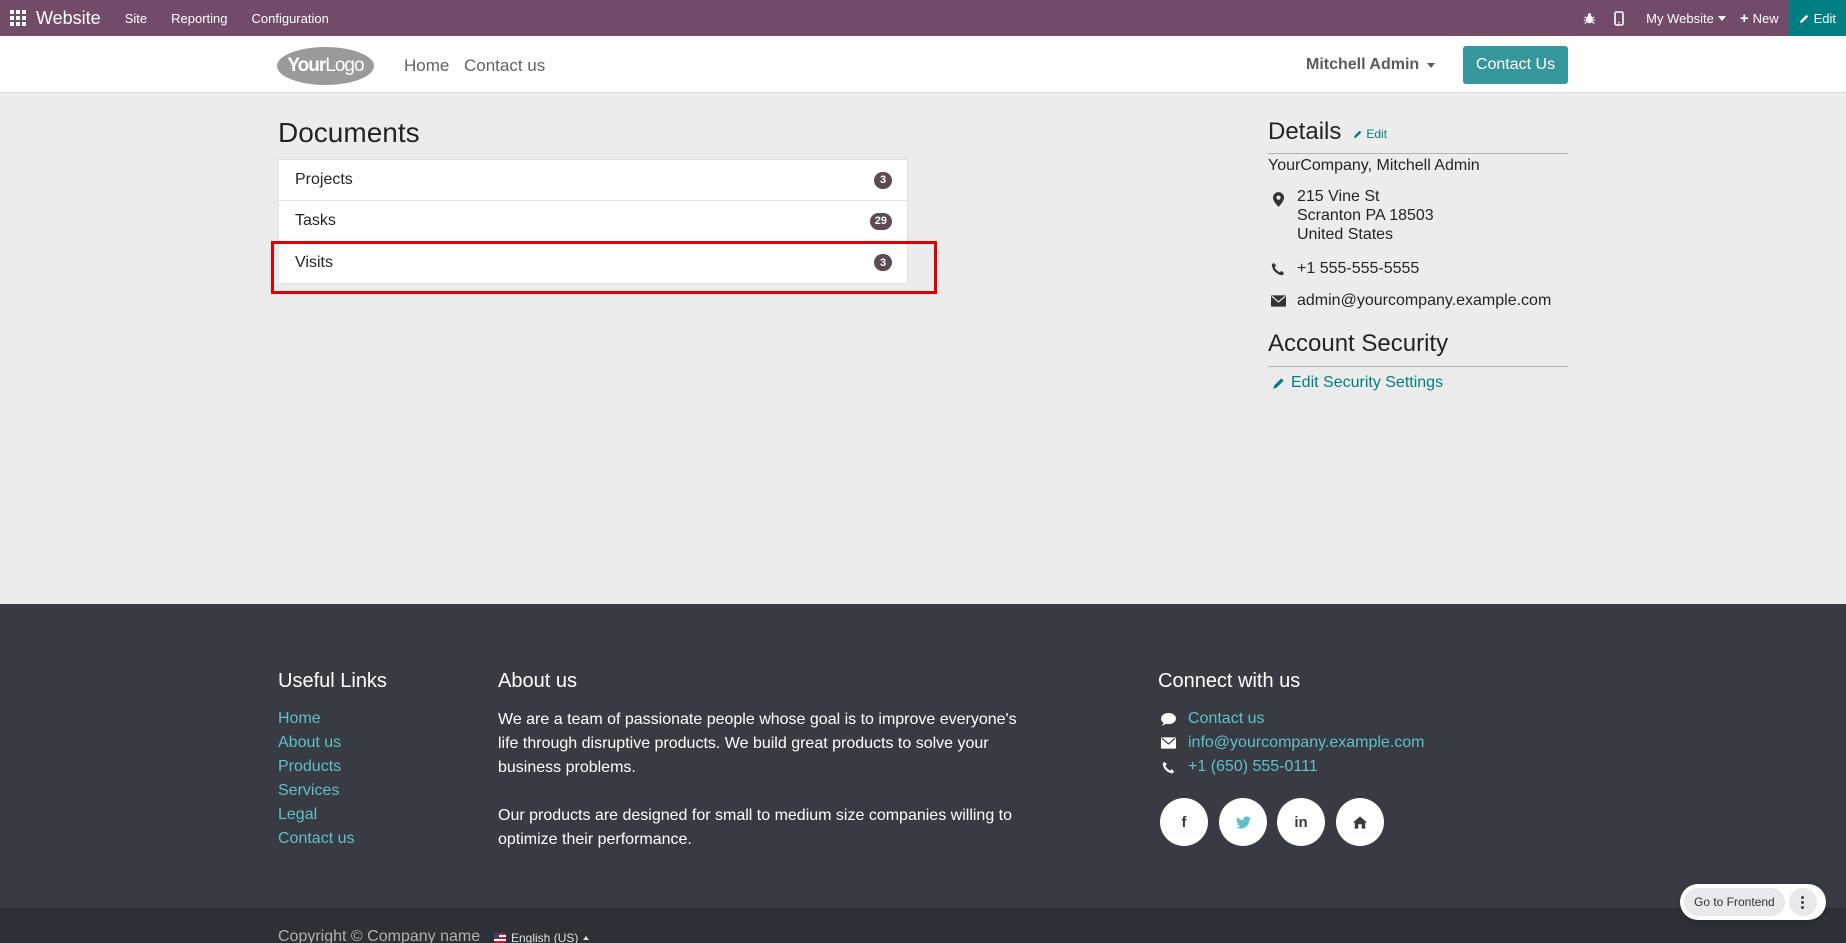 The width and height of the screenshot is (1846, 943). What do you see at coordinates (1619, 18) in the screenshot?
I see `mobile-preview-icon` at bounding box center [1619, 18].